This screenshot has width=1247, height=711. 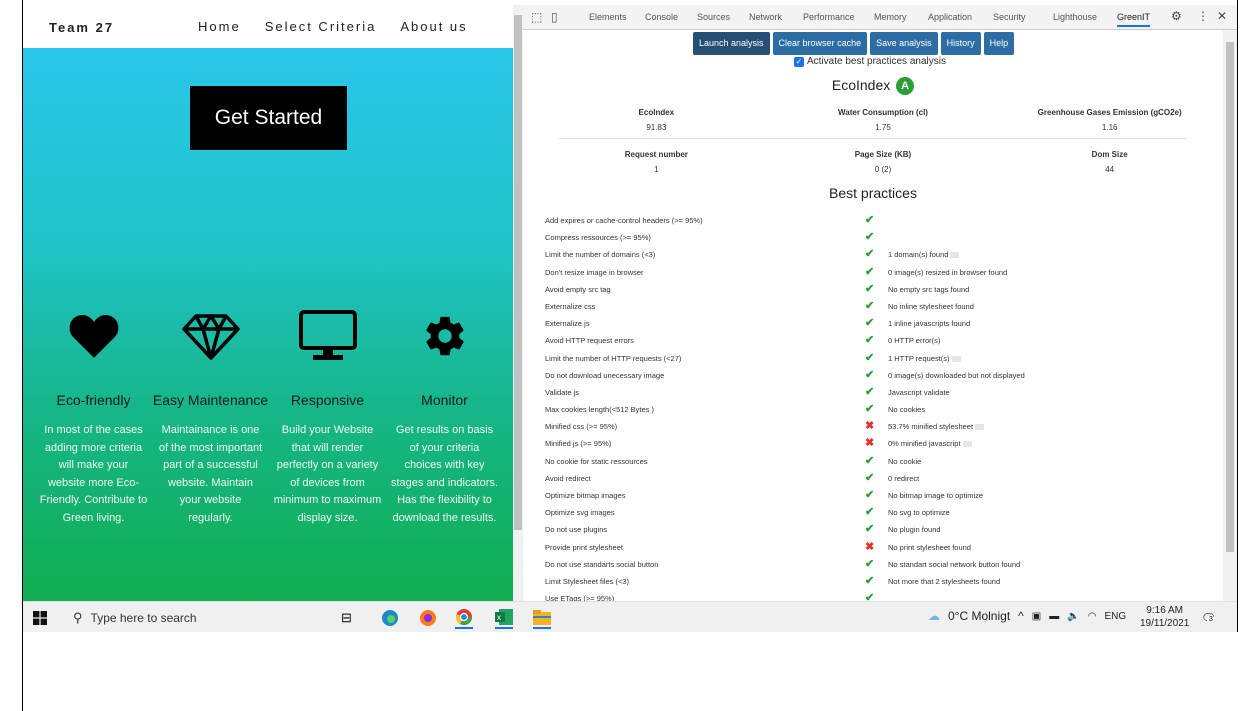 What do you see at coordinates (1054, 616) in the screenshot?
I see `battery-icon: ▬` at bounding box center [1054, 616].